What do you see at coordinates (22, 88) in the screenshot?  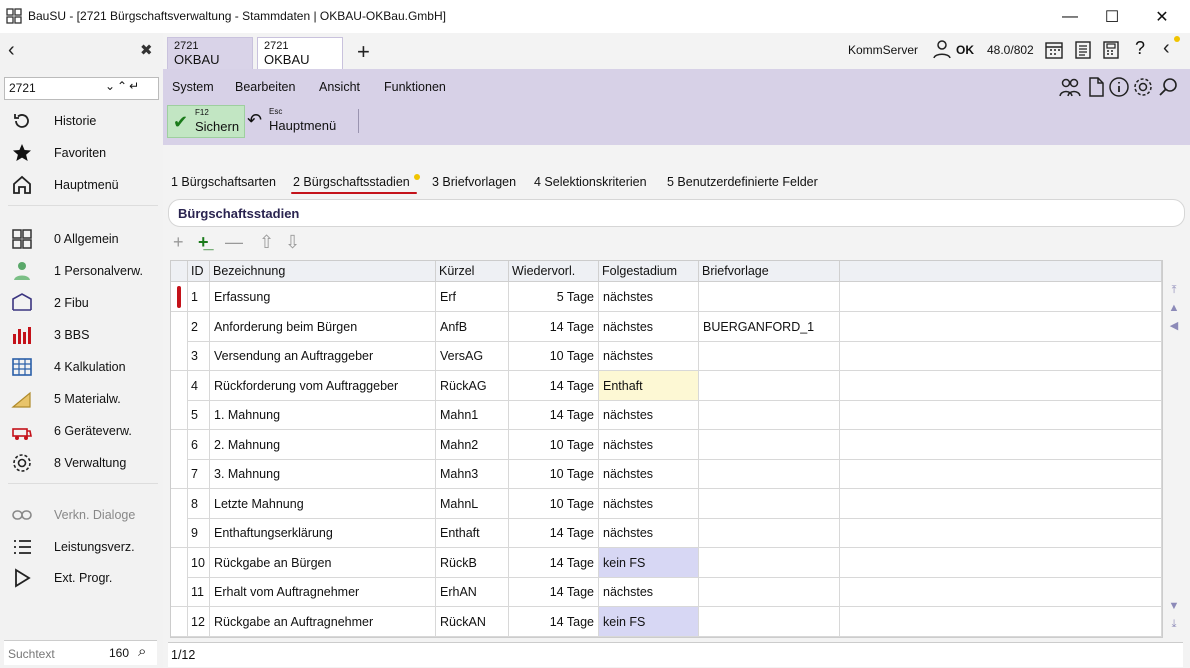 I see `sidebar-search-value: 2721` at bounding box center [22, 88].